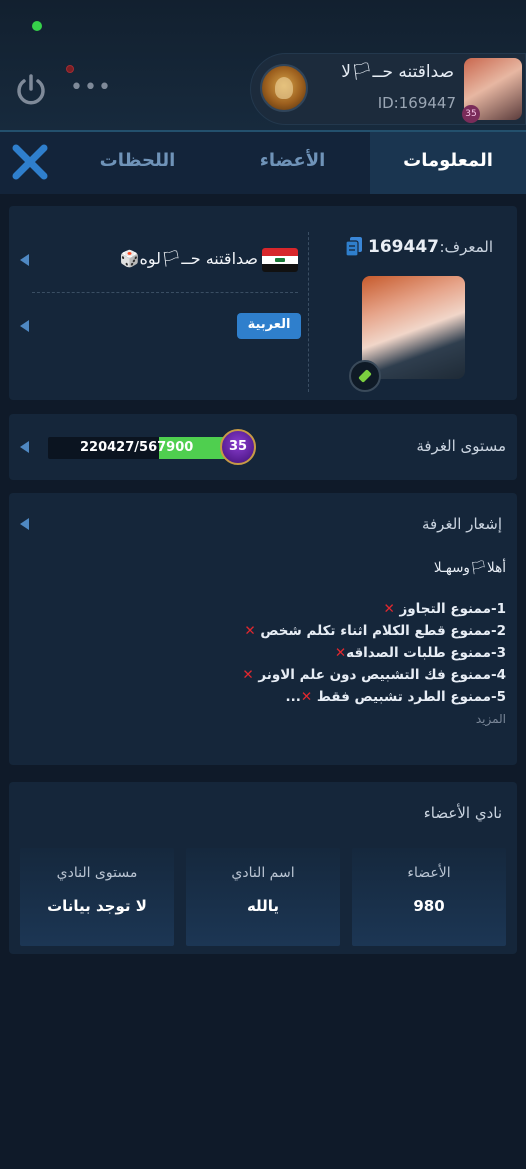  I want to click on notice-line-1: 1-ممنوع التجاوز ✕, so click(444, 609).